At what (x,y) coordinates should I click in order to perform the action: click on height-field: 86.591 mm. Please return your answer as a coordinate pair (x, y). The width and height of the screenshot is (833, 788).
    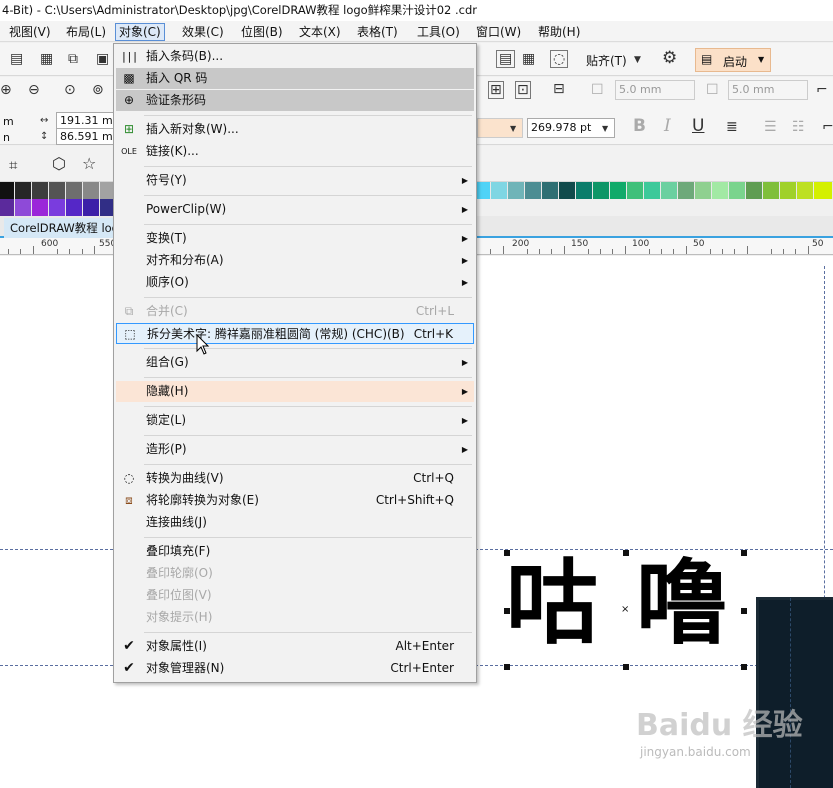
    Looking at the image, I should click on (85, 136).